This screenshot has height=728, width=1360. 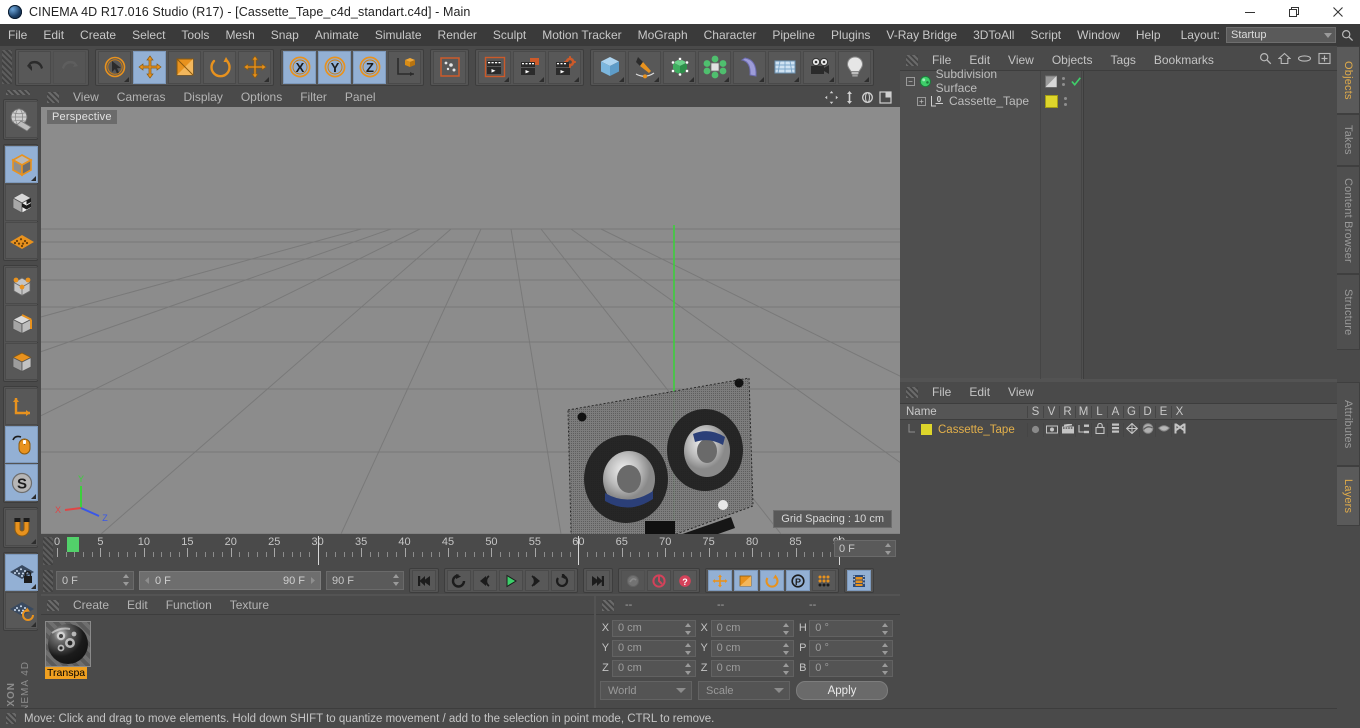 What do you see at coordinates (663, 35) in the screenshot?
I see `menu-mograph: MoGraph` at bounding box center [663, 35].